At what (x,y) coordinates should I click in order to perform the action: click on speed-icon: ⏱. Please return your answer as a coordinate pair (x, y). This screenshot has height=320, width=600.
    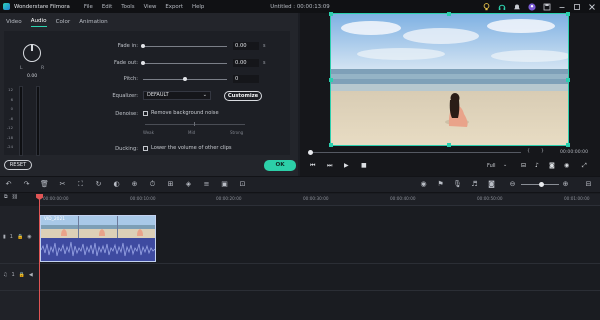
    Looking at the image, I should click on (152, 184).